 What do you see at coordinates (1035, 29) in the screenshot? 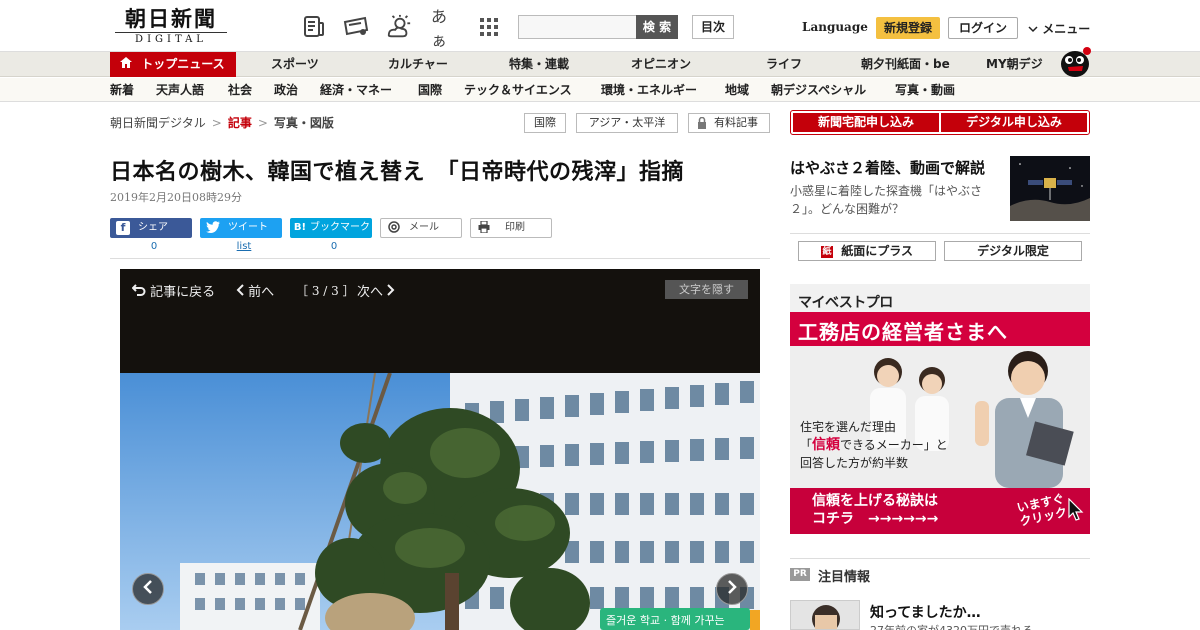
I see `chevron-down-icon` at bounding box center [1035, 29].